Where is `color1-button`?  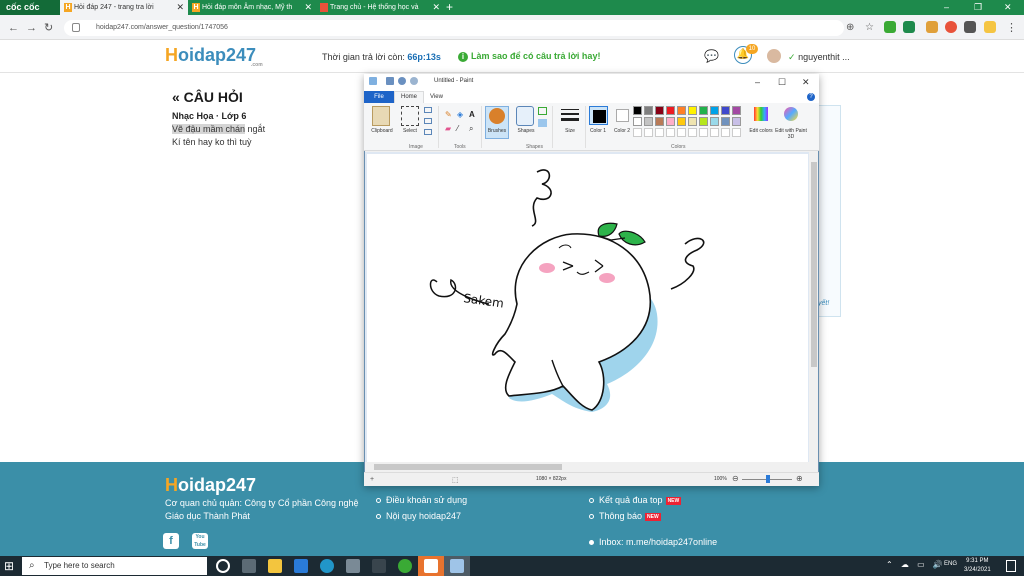 color1-button is located at coordinates (598, 115).